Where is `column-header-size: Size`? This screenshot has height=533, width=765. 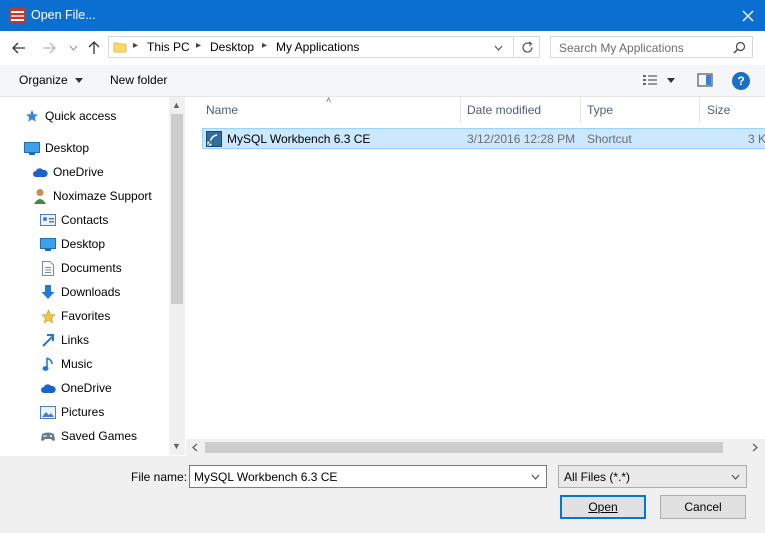
column-header-size: Size is located at coordinates (718, 110).